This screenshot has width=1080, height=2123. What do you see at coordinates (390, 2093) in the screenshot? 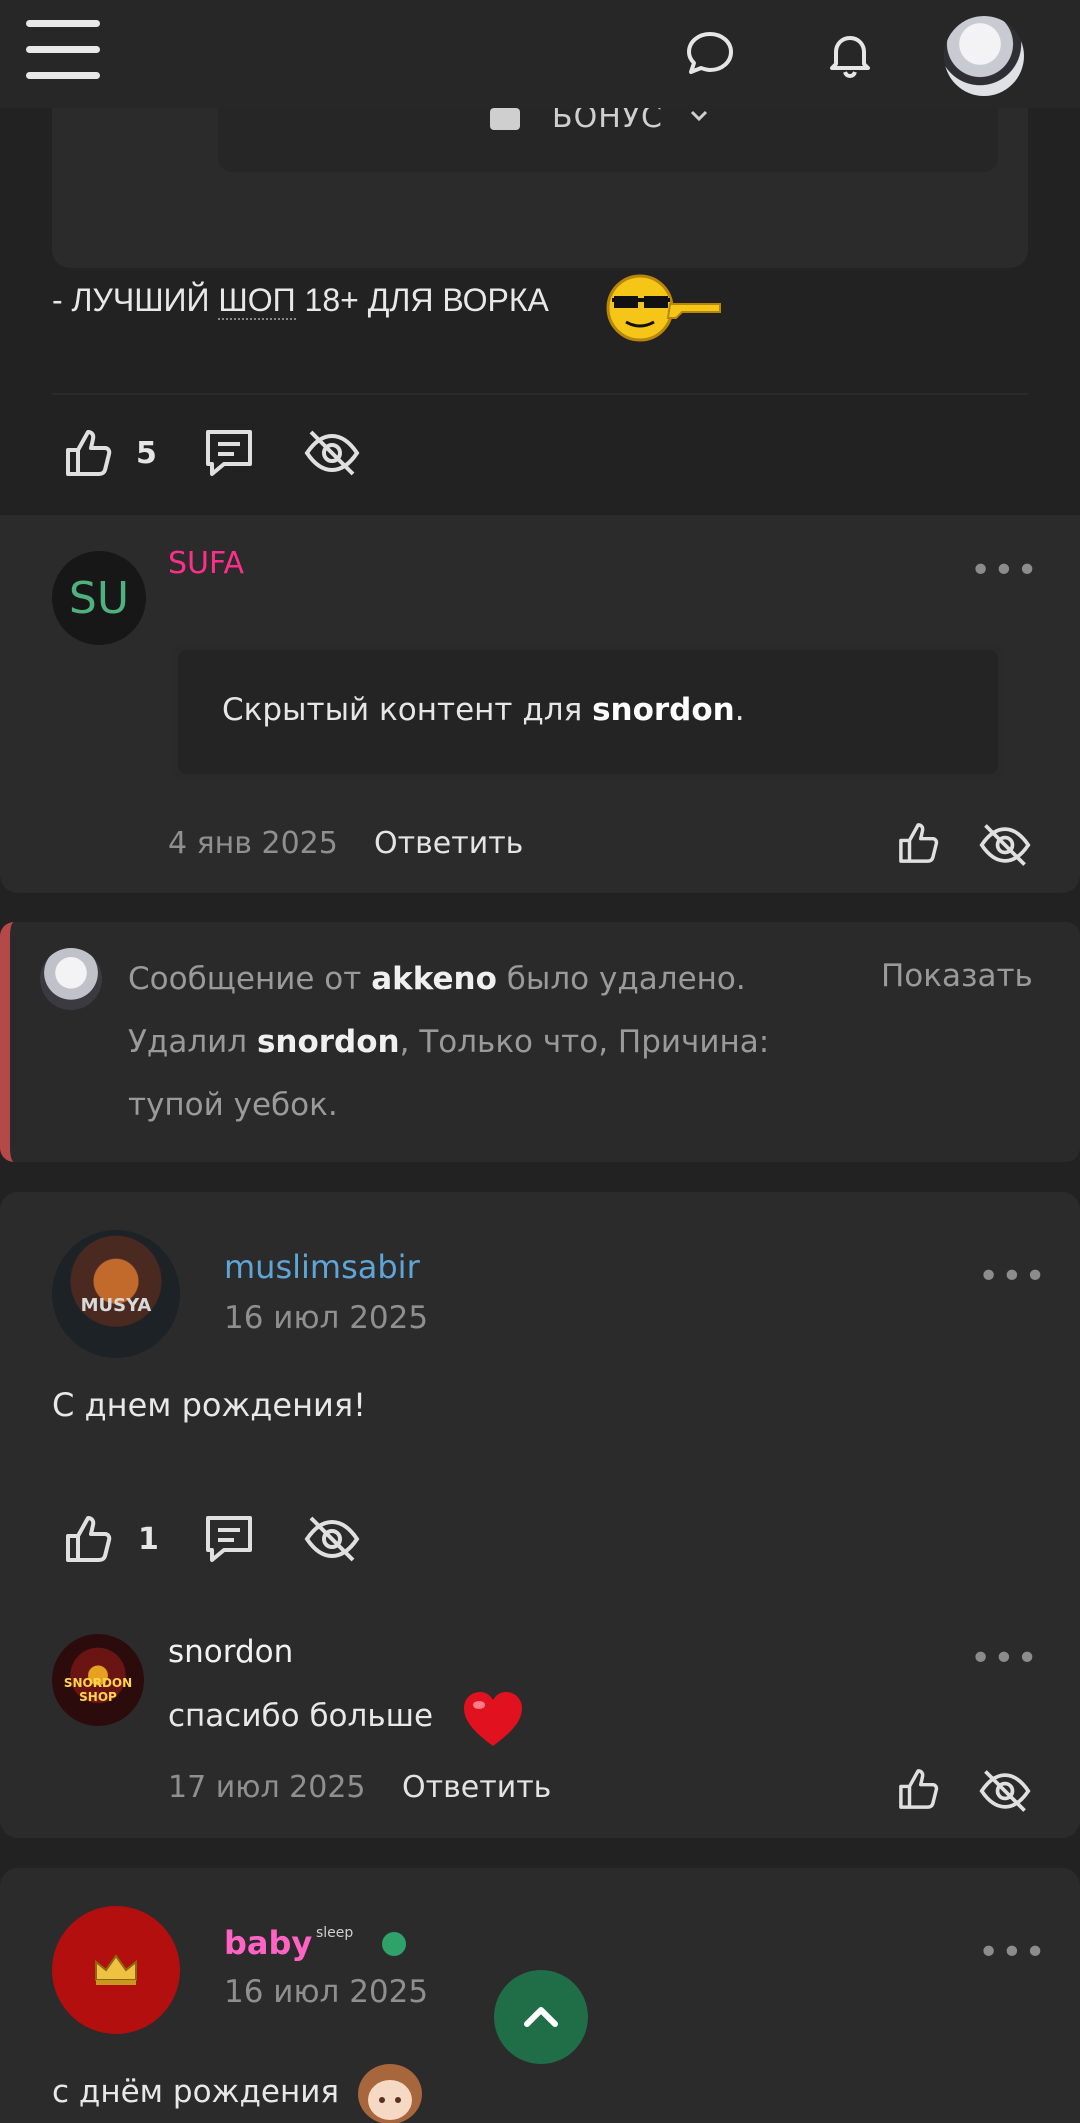
I see `anime-girl-emoji-icon` at bounding box center [390, 2093].